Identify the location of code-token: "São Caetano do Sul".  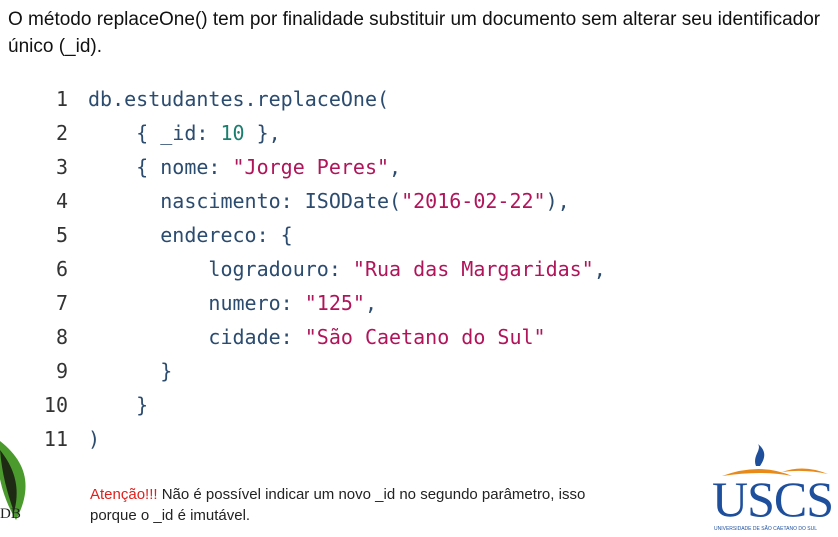
(425, 337).